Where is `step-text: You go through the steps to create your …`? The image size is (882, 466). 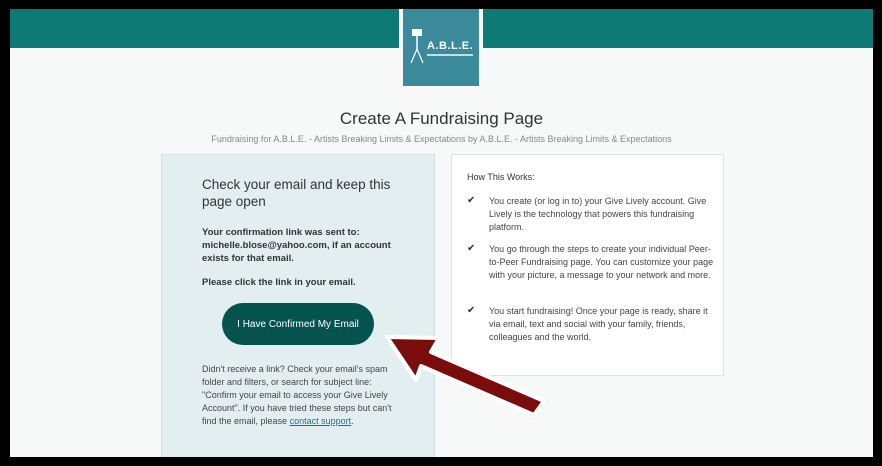
step-text: You go through the steps to create your … is located at coordinates (601, 262).